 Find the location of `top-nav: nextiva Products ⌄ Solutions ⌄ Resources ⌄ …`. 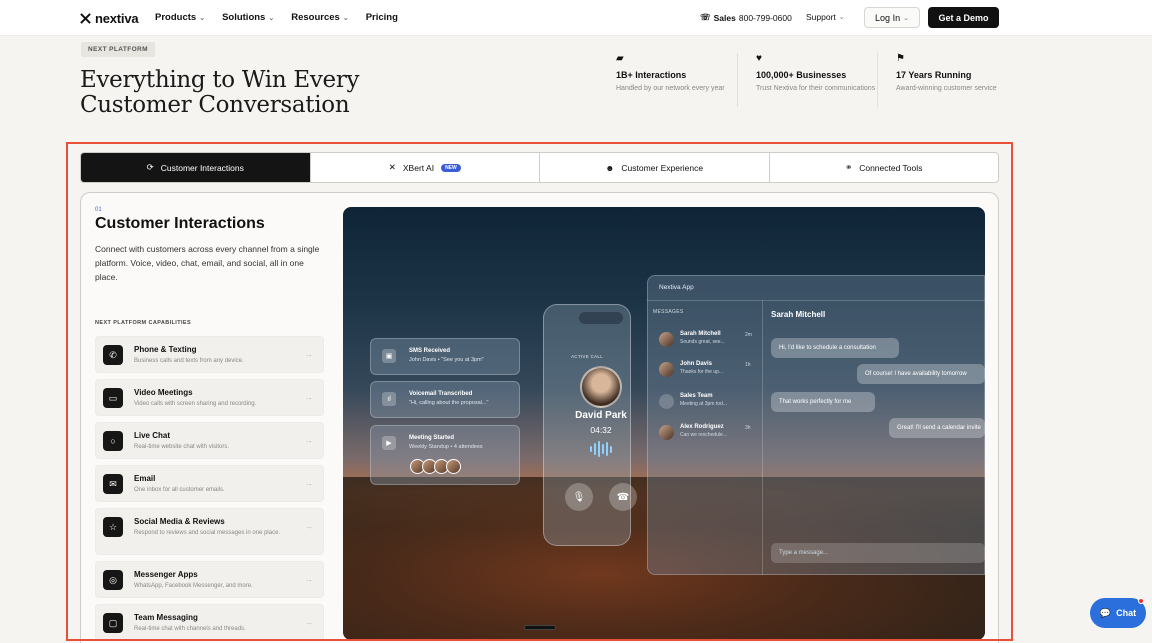

top-nav: nextiva Products ⌄ Solutions ⌄ Resources ⌄ … is located at coordinates (576, 18).